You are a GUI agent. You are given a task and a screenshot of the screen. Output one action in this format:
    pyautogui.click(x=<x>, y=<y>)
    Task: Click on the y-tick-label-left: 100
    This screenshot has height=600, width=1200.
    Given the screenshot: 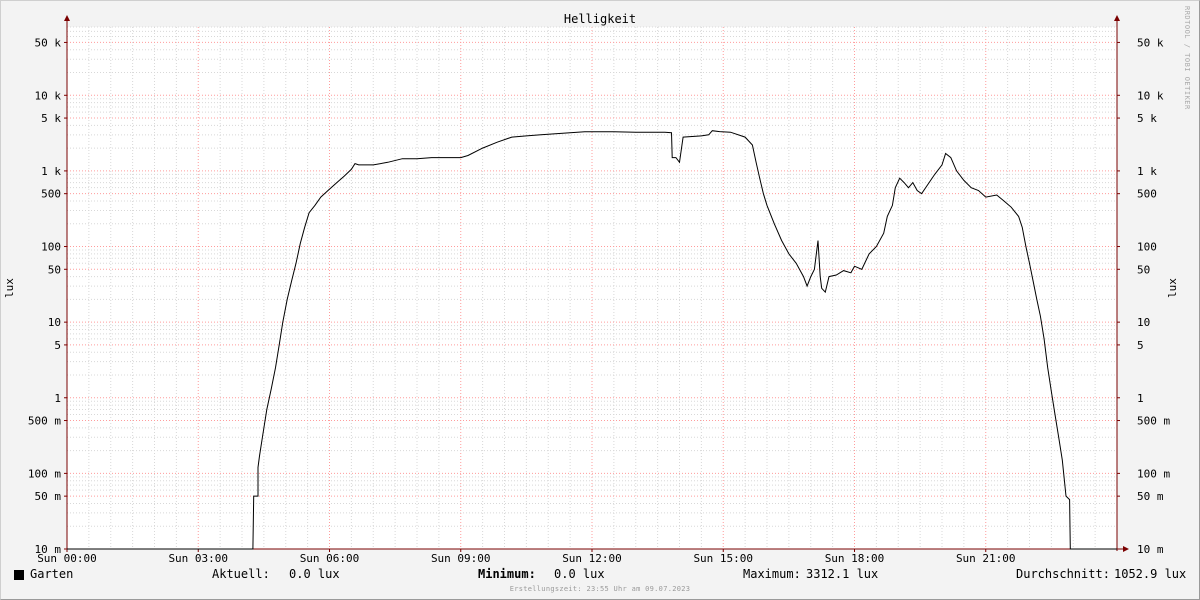 What is the action you would take?
    pyautogui.click(x=51, y=247)
    